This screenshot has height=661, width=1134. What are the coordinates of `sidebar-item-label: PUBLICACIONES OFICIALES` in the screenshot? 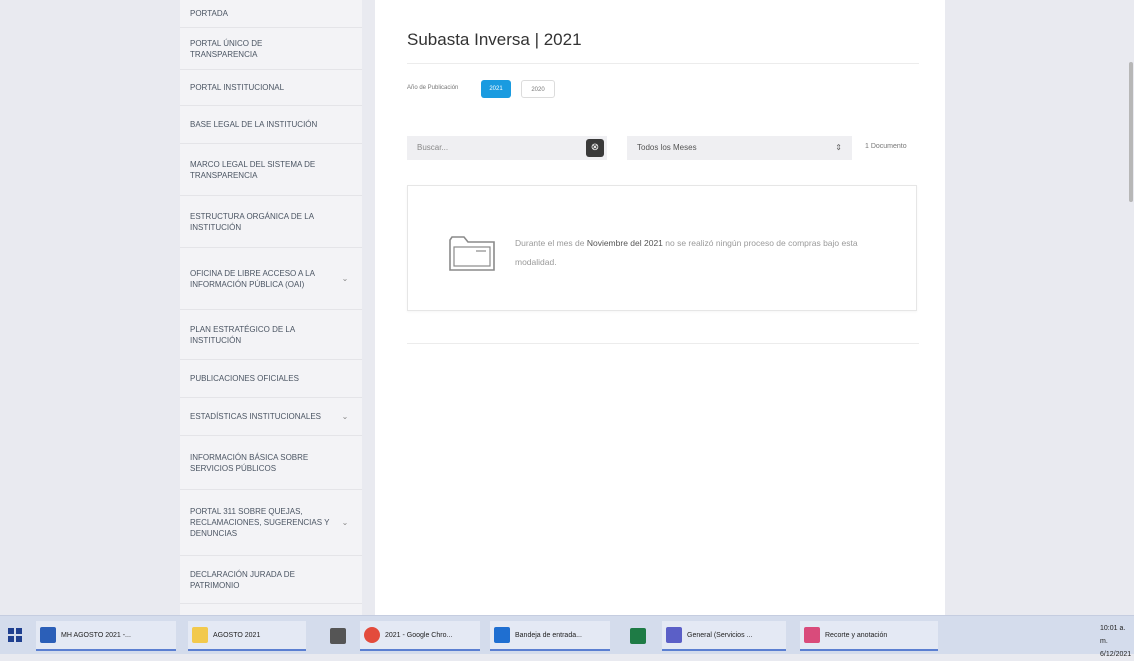 It's located at (244, 378).